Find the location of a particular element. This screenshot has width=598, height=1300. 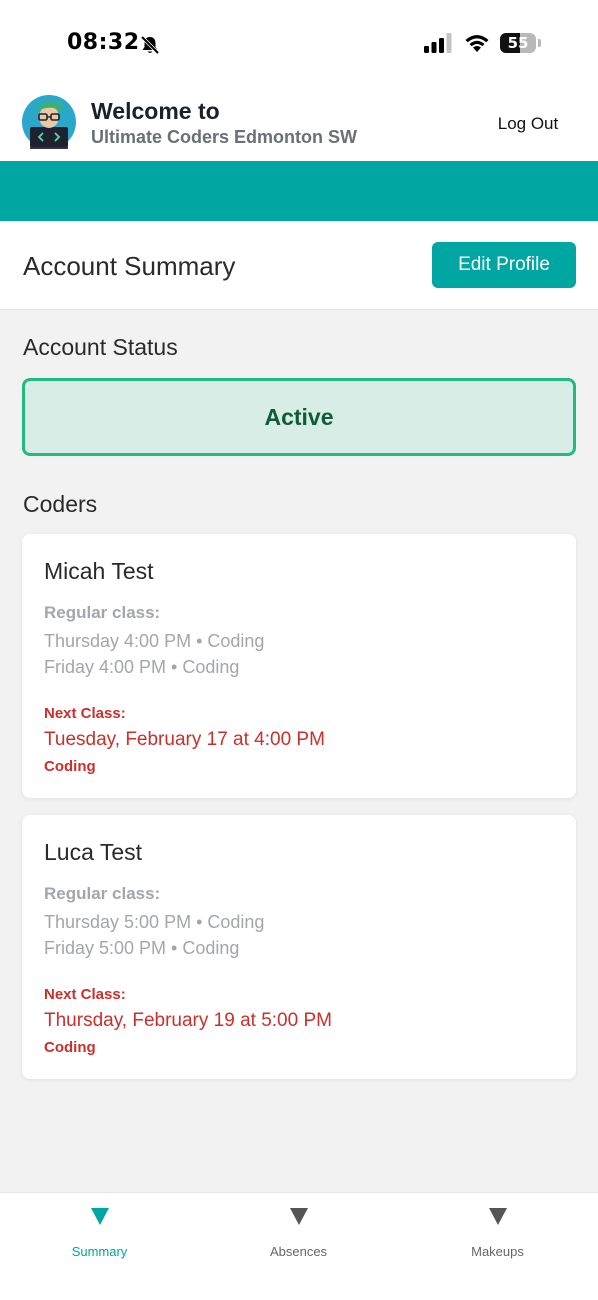

tab-summary: Summary is located at coordinates (99, 1246).